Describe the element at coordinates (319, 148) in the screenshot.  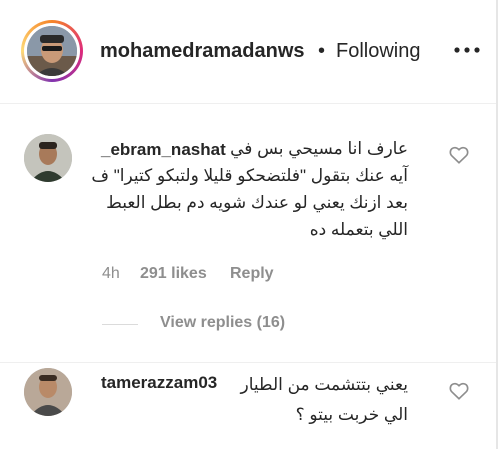
I see `comment-text-line: عارف انا مسيحي بس في` at that location.